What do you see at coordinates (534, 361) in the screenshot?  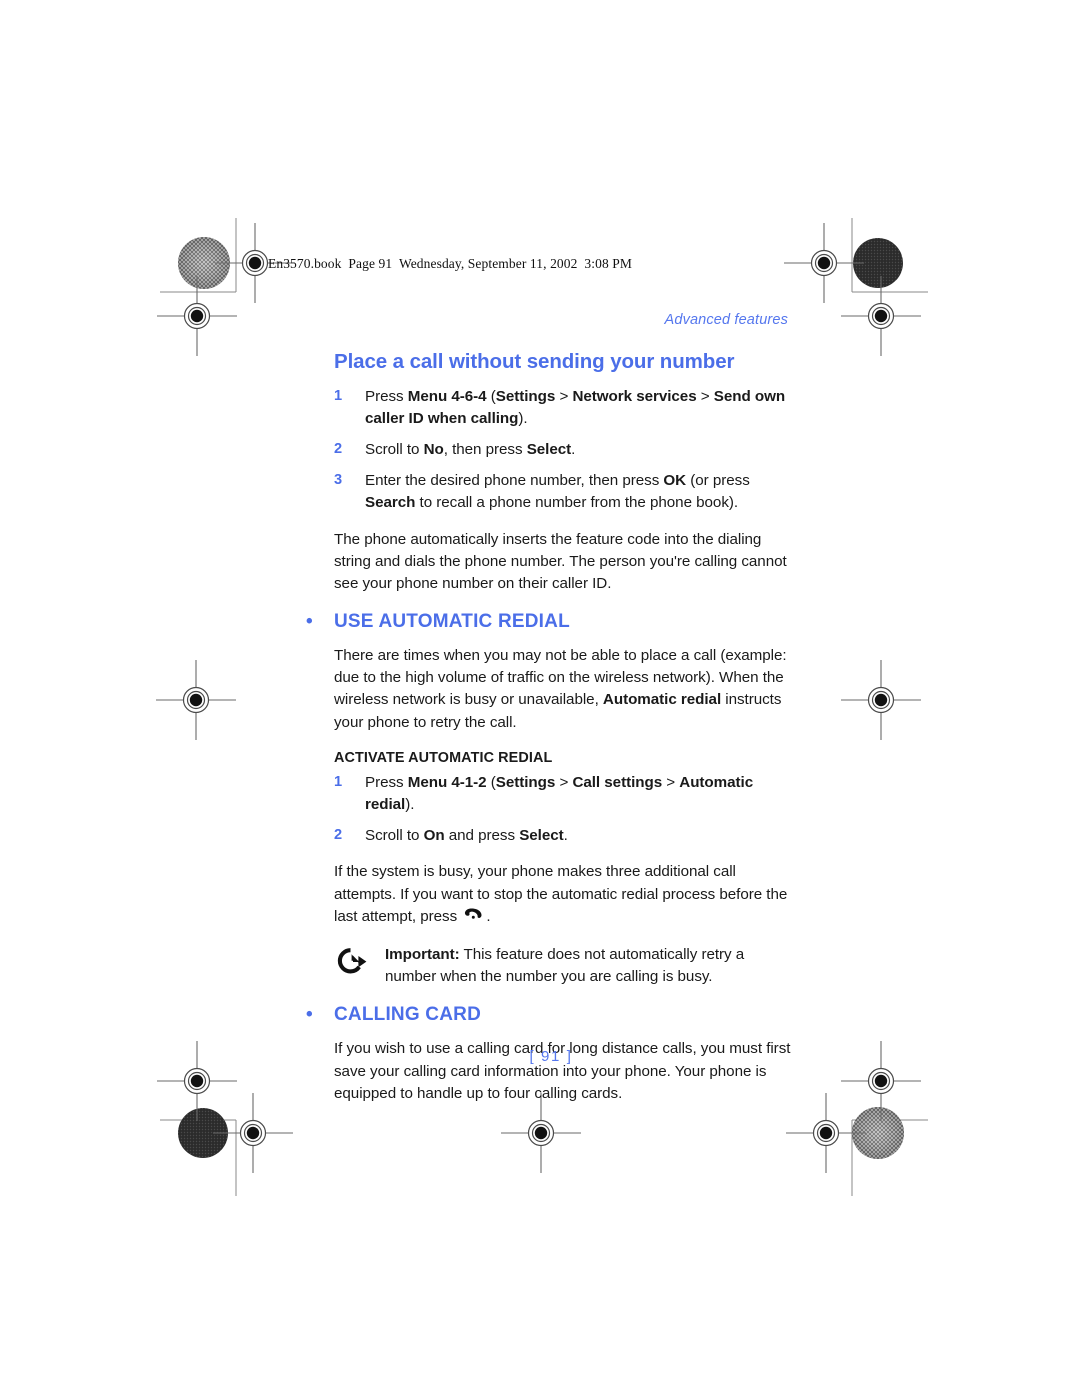 I see `page-title: Place a call without sending your number` at bounding box center [534, 361].